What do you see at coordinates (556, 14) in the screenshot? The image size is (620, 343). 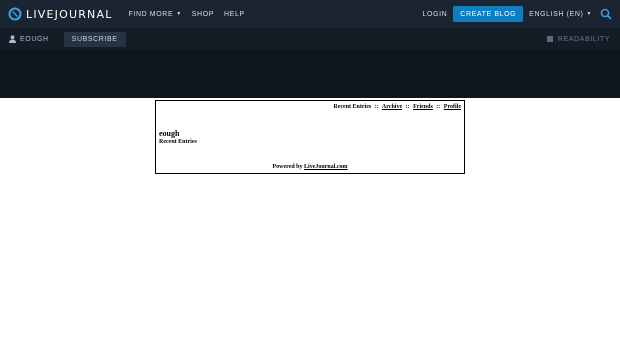 I see `language-label: ENGLISH (EN)` at bounding box center [556, 14].